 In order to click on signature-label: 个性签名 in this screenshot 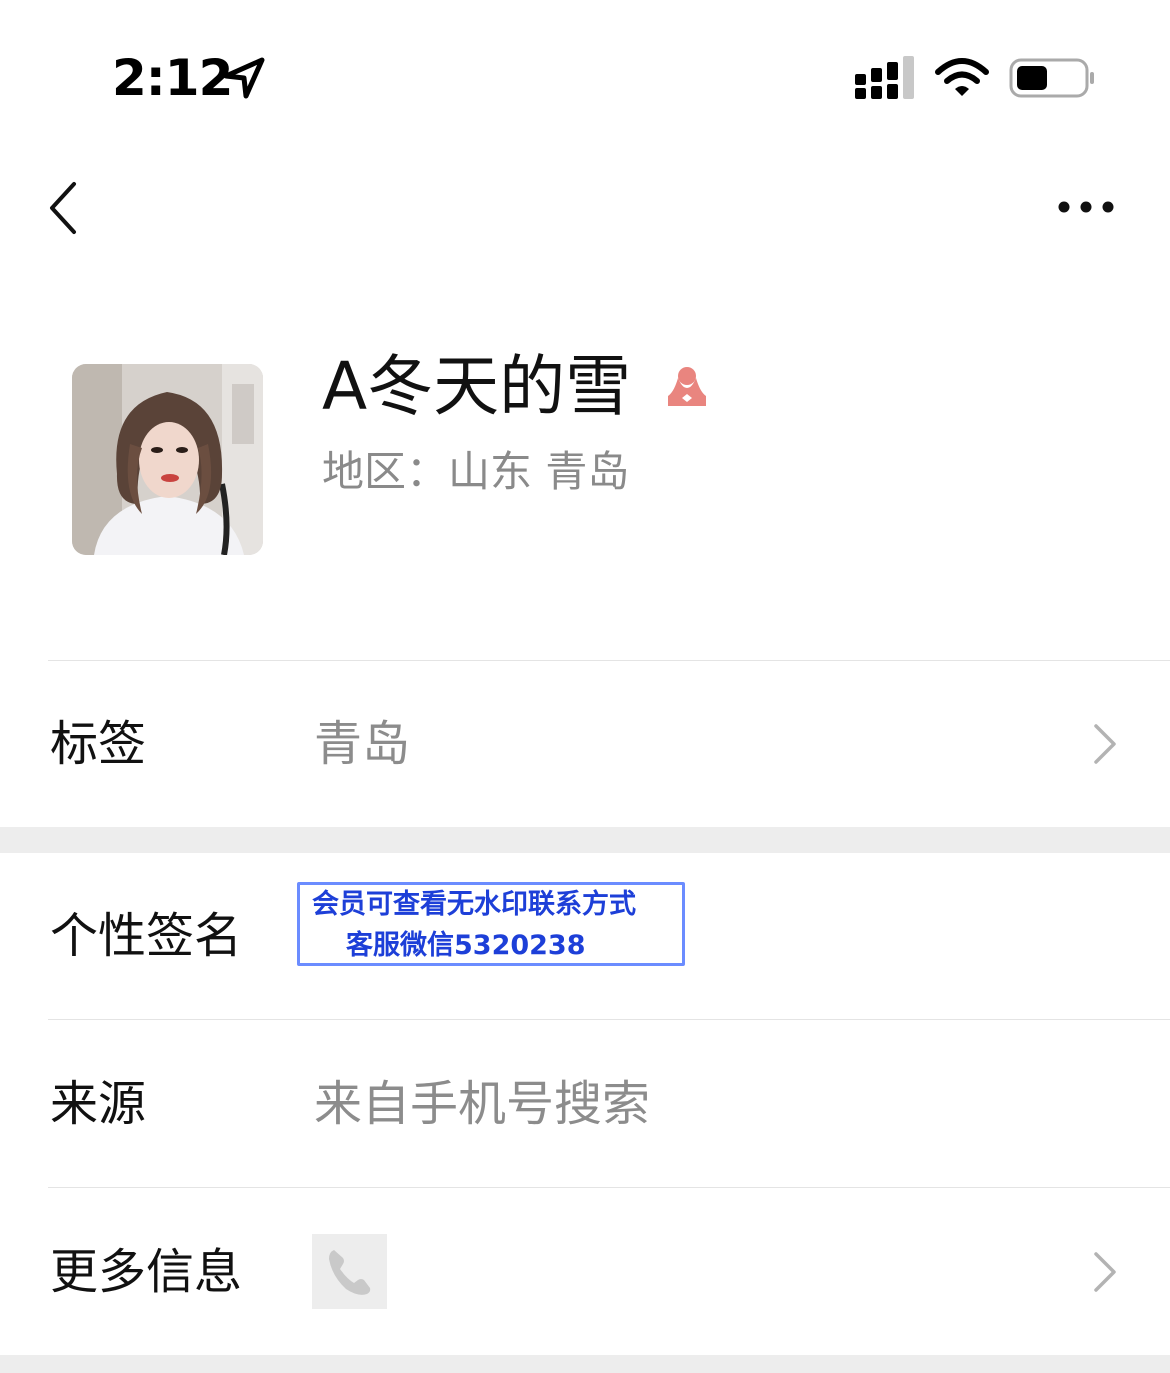, I will do `click(146, 936)`.